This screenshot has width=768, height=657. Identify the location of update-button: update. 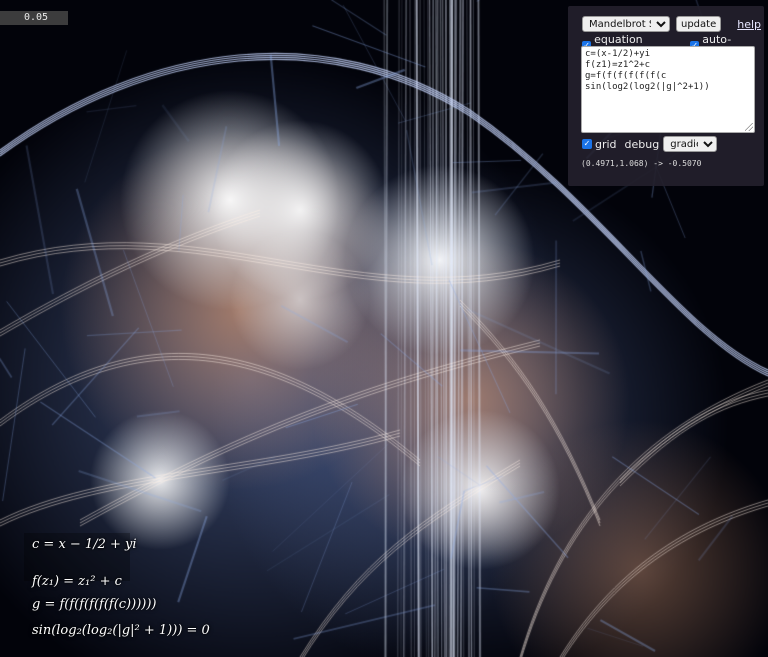
(698, 24).